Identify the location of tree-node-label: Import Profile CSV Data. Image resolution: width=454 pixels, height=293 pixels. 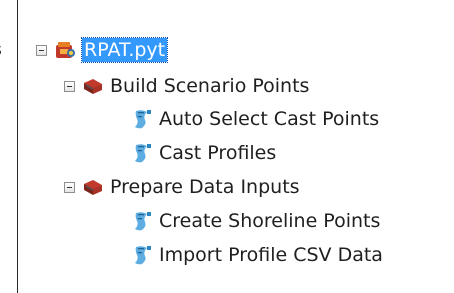
(271, 255).